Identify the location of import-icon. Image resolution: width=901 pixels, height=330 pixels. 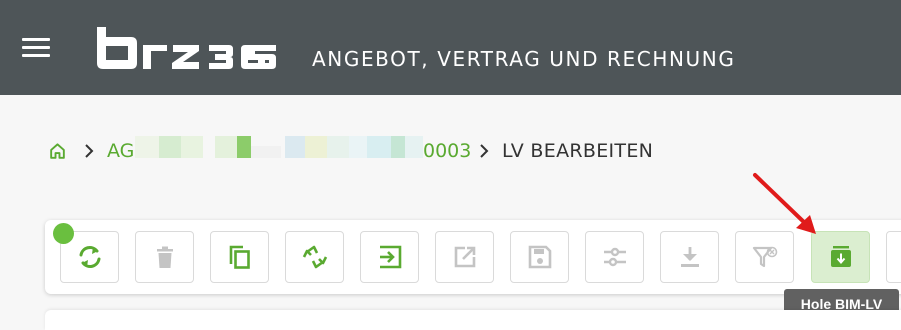
(390, 257).